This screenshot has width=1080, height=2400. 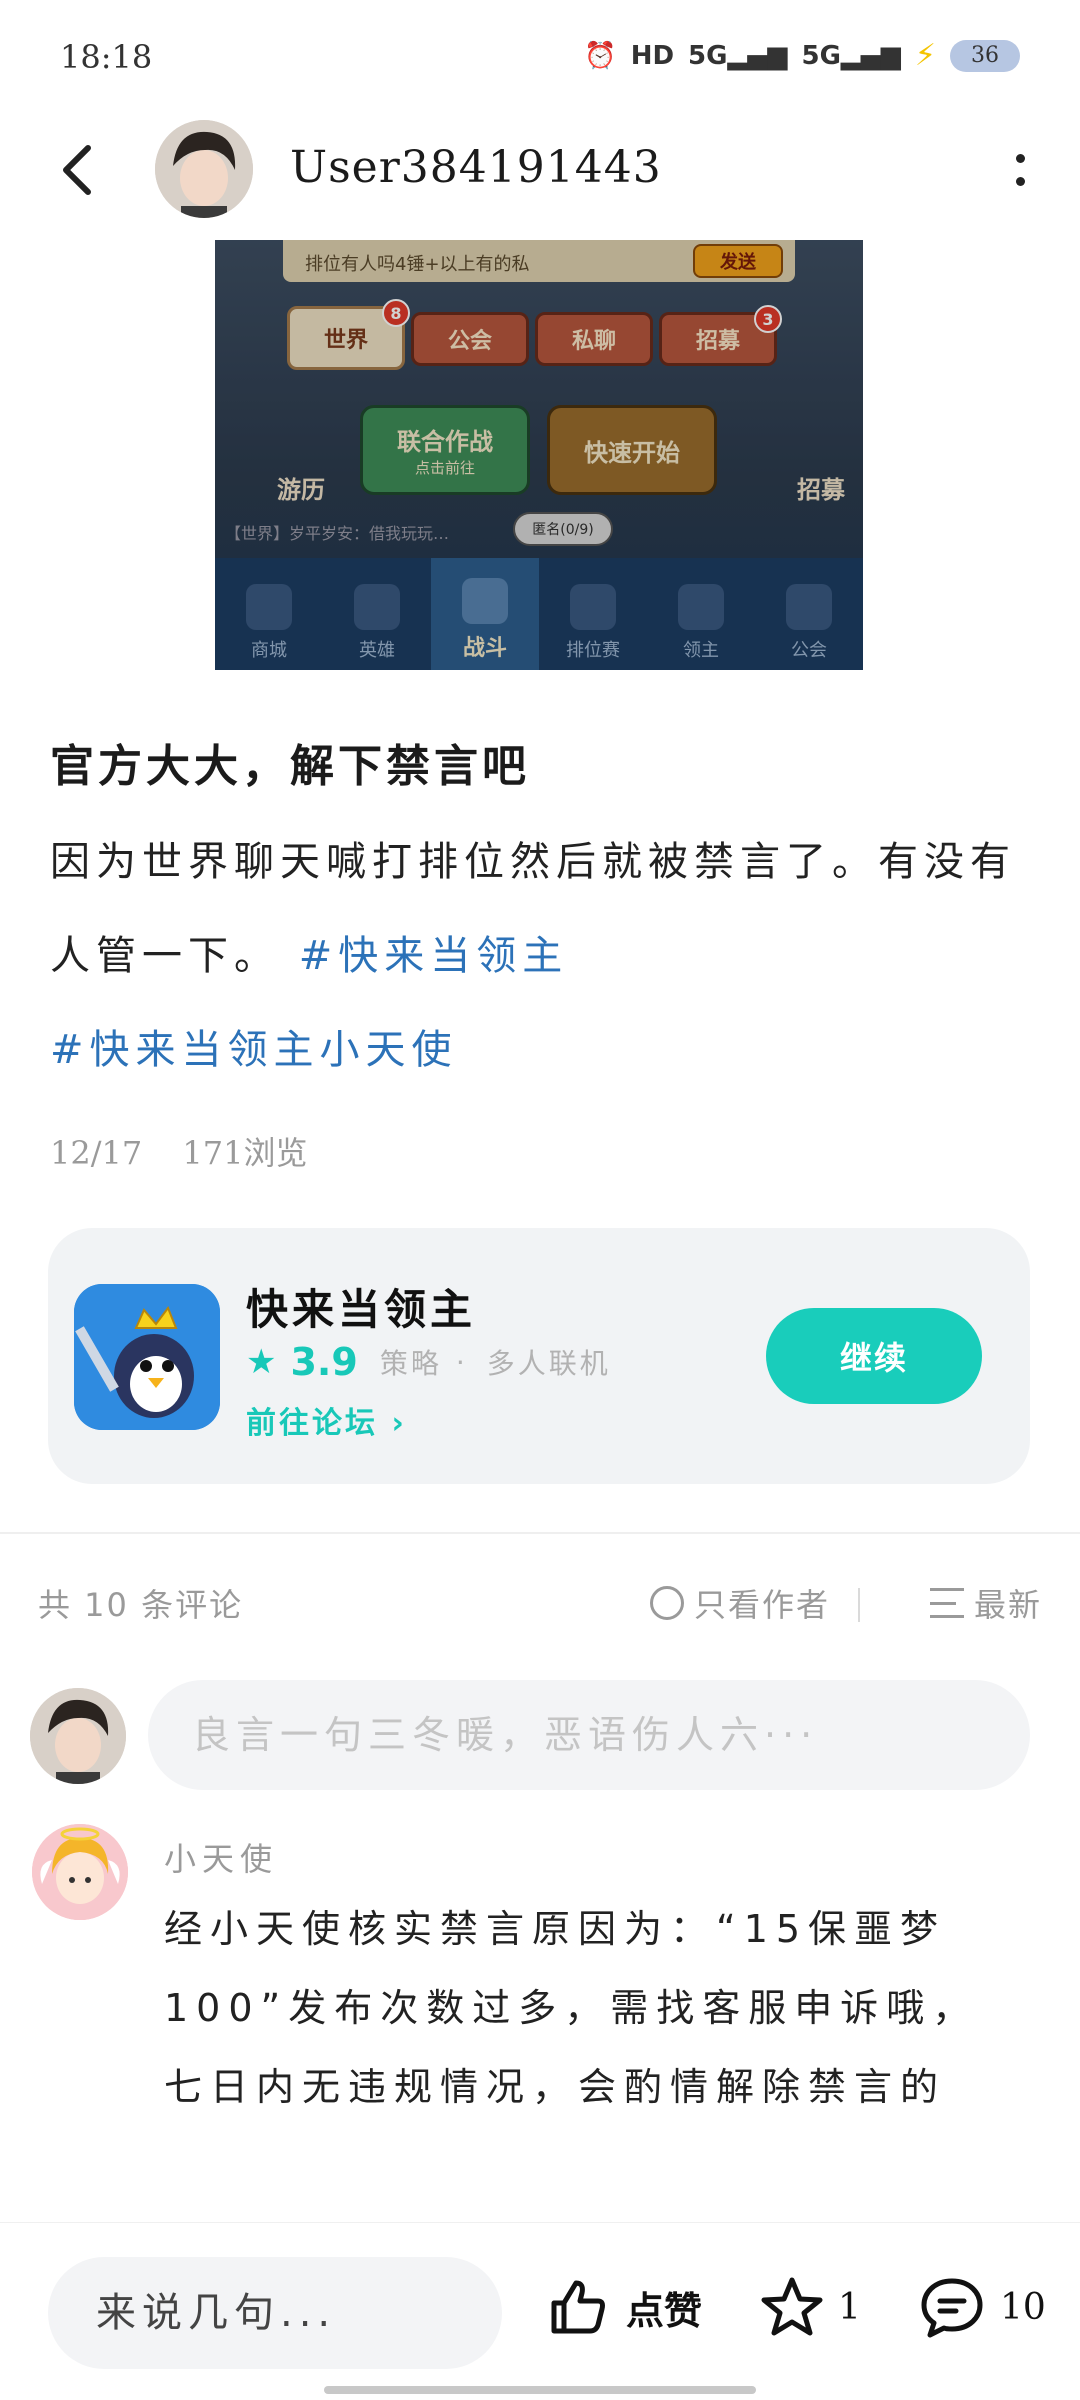 What do you see at coordinates (96, 1153) in the screenshot?
I see `post-date: 12/17` at bounding box center [96, 1153].